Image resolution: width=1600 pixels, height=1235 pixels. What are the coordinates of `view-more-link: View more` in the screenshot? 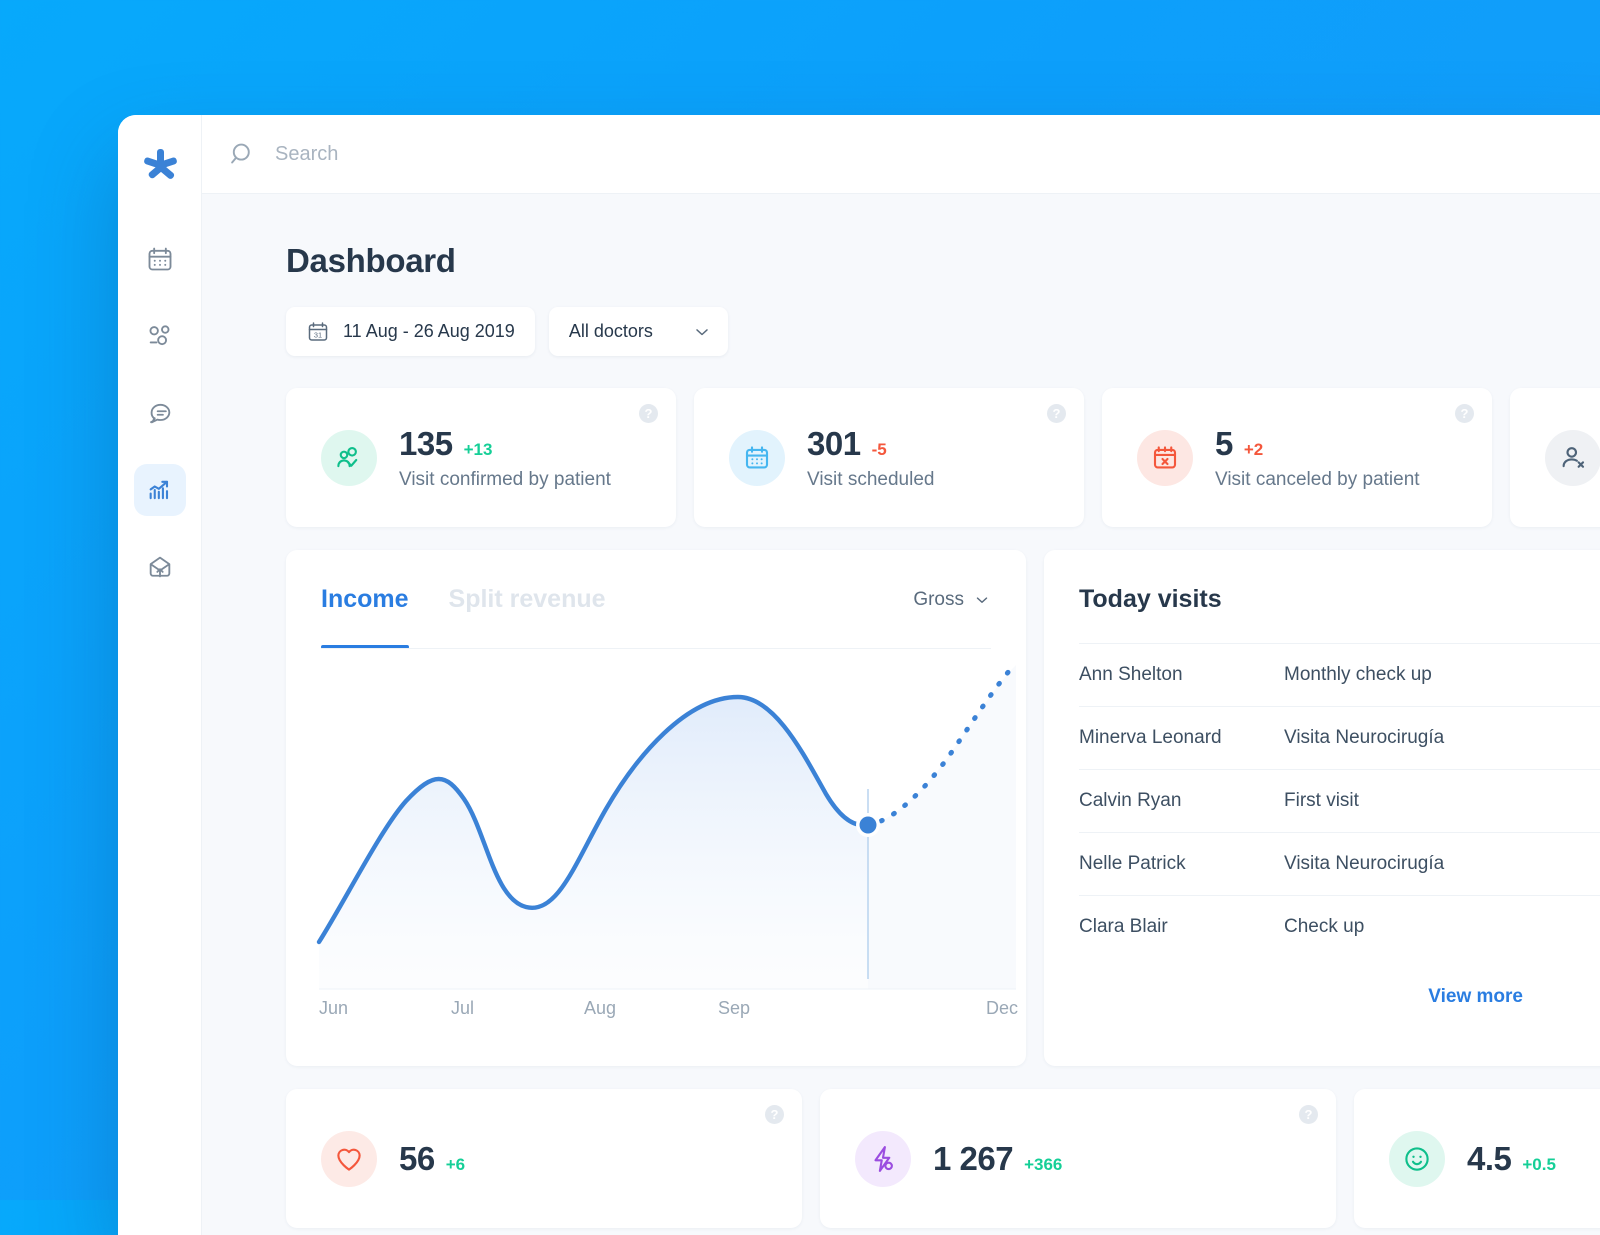 It's located at (1339, 983).